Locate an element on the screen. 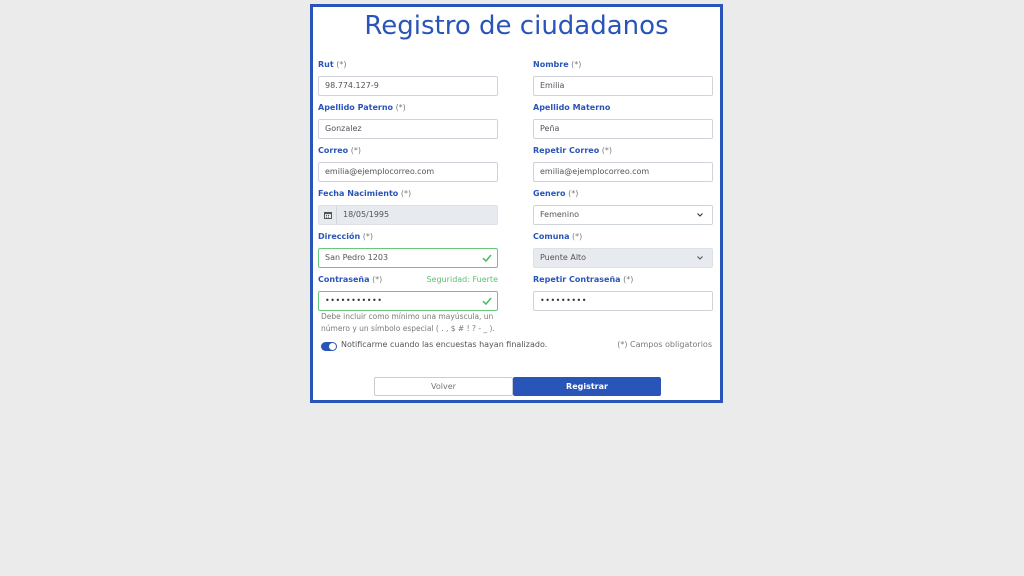  comuna-select: Puente Alto is located at coordinates (623, 258).